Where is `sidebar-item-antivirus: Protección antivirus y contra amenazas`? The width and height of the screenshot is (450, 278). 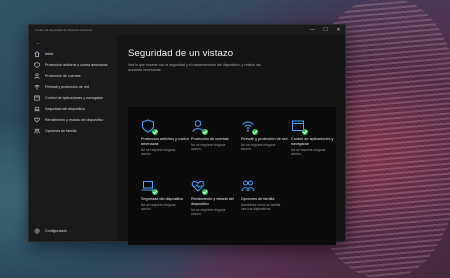
sidebar-item-antivirus: Protección antivirus y contra amenazas is located at coordinates (73, 64).